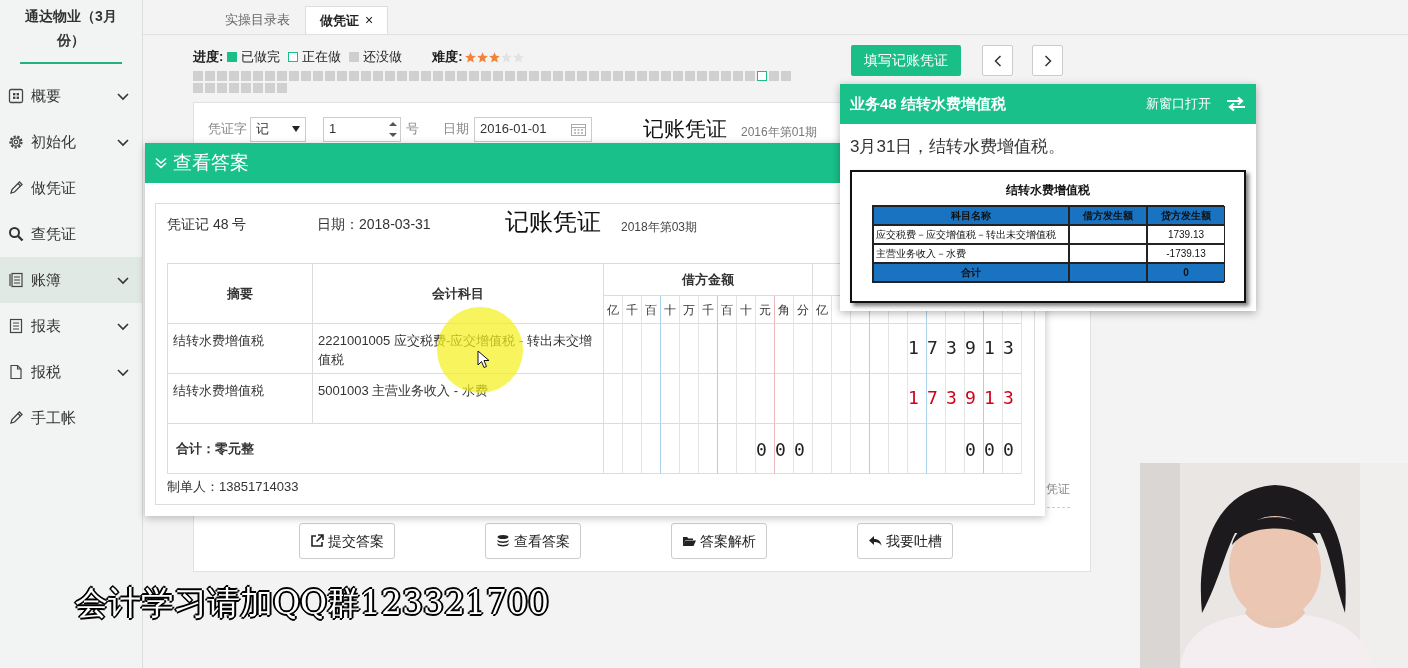 This screenshot has height=668, width=1408. What do you see at coordinates (207, 224) in the screenshot?
I see `voucher-number: 凭证记 48 号` at bounding box center [207, 224].